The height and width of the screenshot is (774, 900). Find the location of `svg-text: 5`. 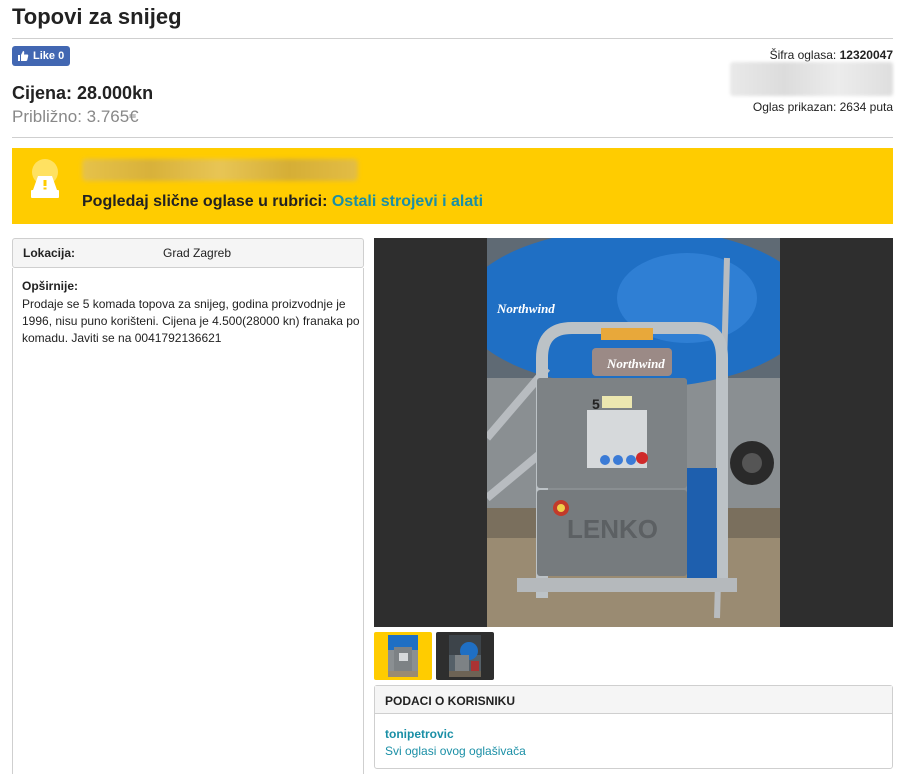

svg-text: 5 is located at coordinates (596, 404).